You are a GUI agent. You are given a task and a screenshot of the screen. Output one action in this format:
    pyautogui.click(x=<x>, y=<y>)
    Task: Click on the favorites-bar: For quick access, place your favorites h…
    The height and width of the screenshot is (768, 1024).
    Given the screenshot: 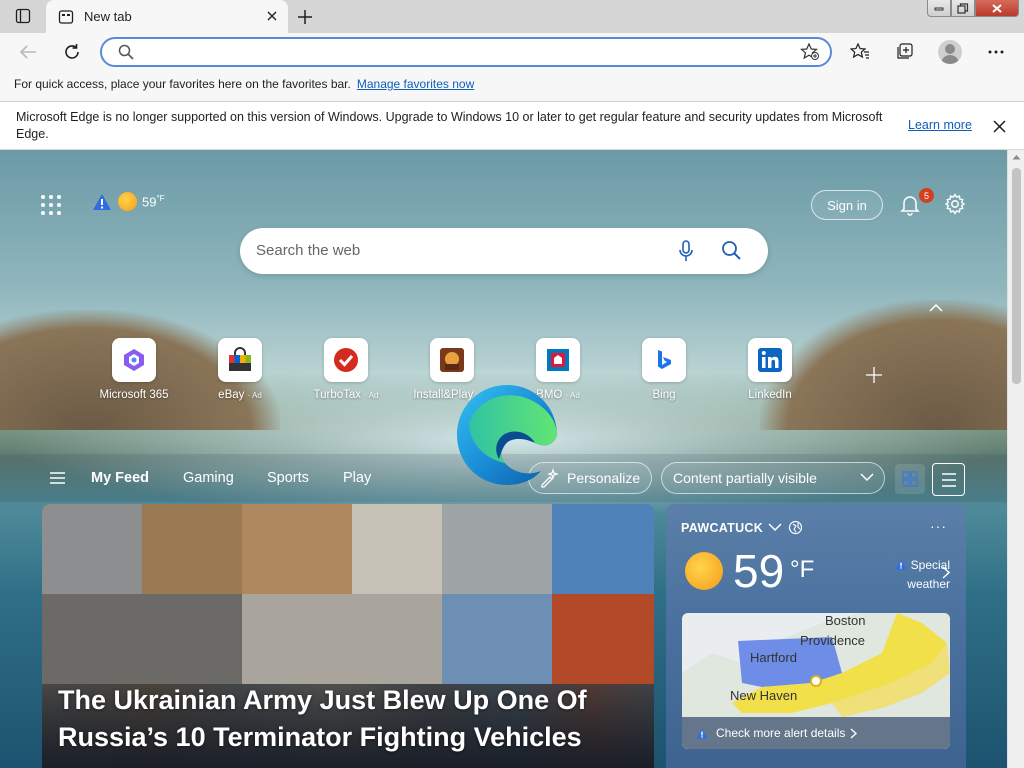 What is the action you would take?
    pyautogui.click(x=512, y=86)
    